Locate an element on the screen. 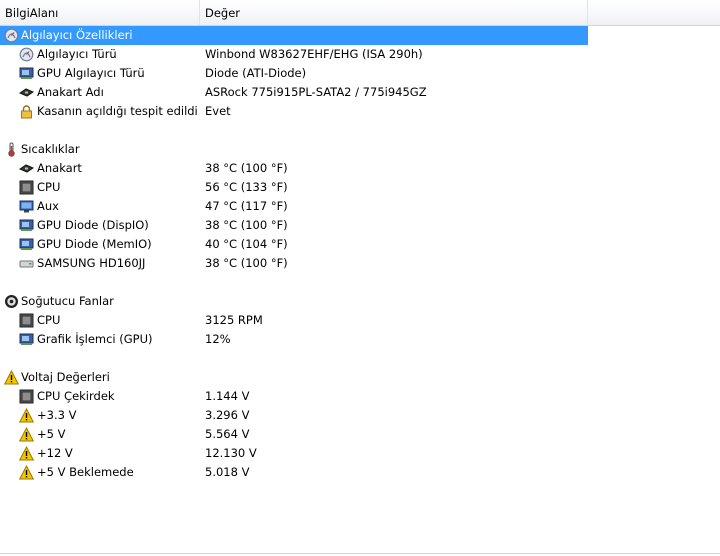  item-value: 12% is located at coordinates (218, 339).